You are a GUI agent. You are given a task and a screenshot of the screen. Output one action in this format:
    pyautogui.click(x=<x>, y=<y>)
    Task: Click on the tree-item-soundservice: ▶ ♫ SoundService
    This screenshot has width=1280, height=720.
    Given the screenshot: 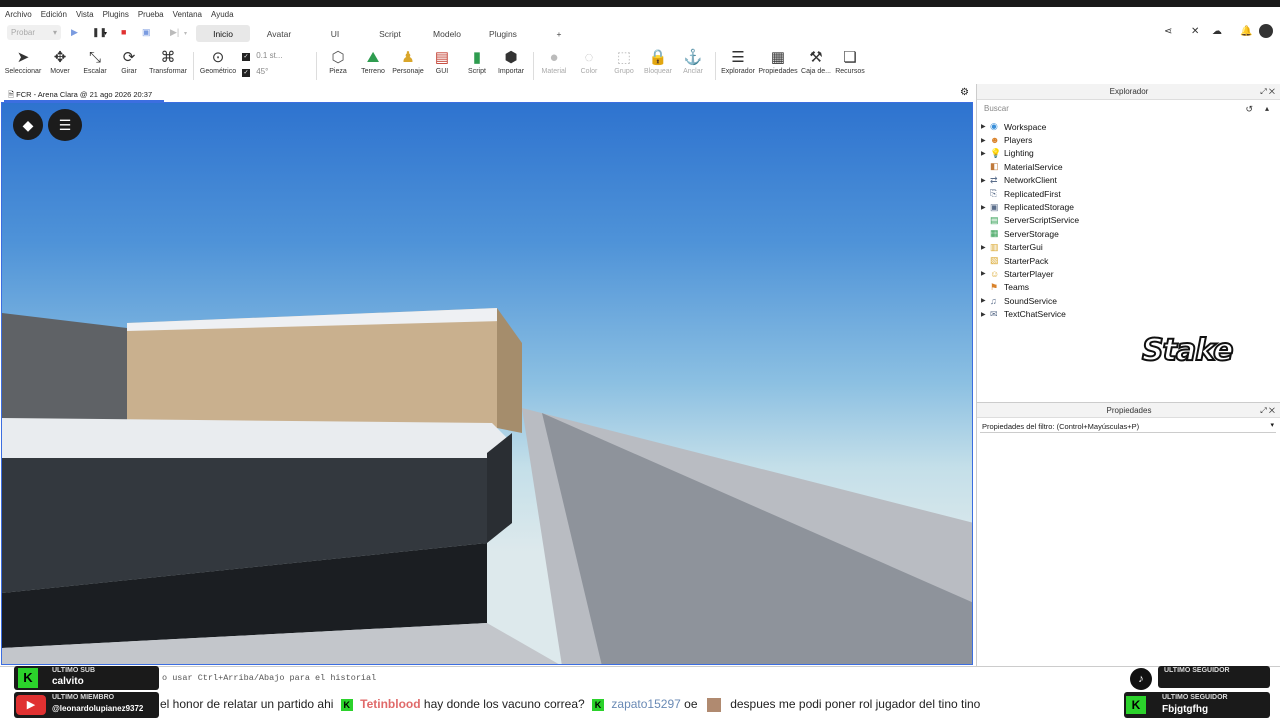 What is the action you would take?
    pyautogui.click(x=1126, y=300)
    